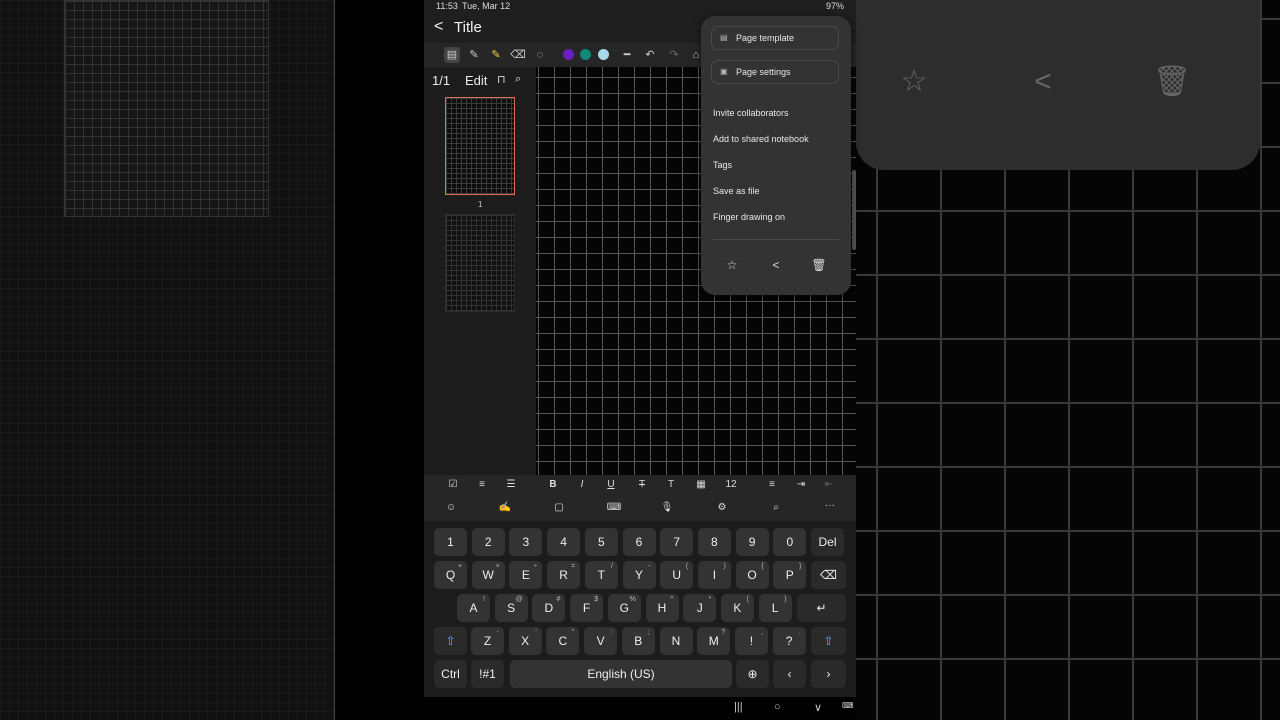 This screenshot has width=1280, height=720. I want to click on text-background-icon: ▦, so click(701, 484).